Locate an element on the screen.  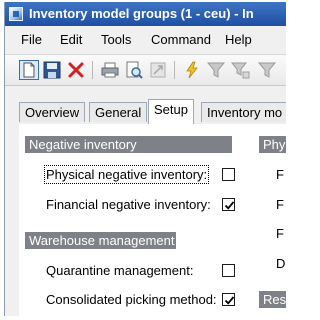
menu-edit: Edit is located at coordinates (71, 39).